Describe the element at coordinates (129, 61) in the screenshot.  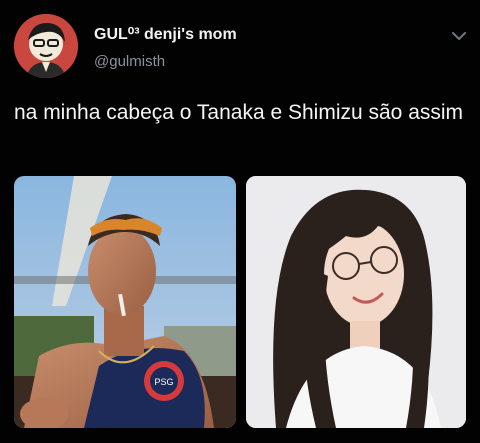
I see `author-handle: @gulmisth` at that location.